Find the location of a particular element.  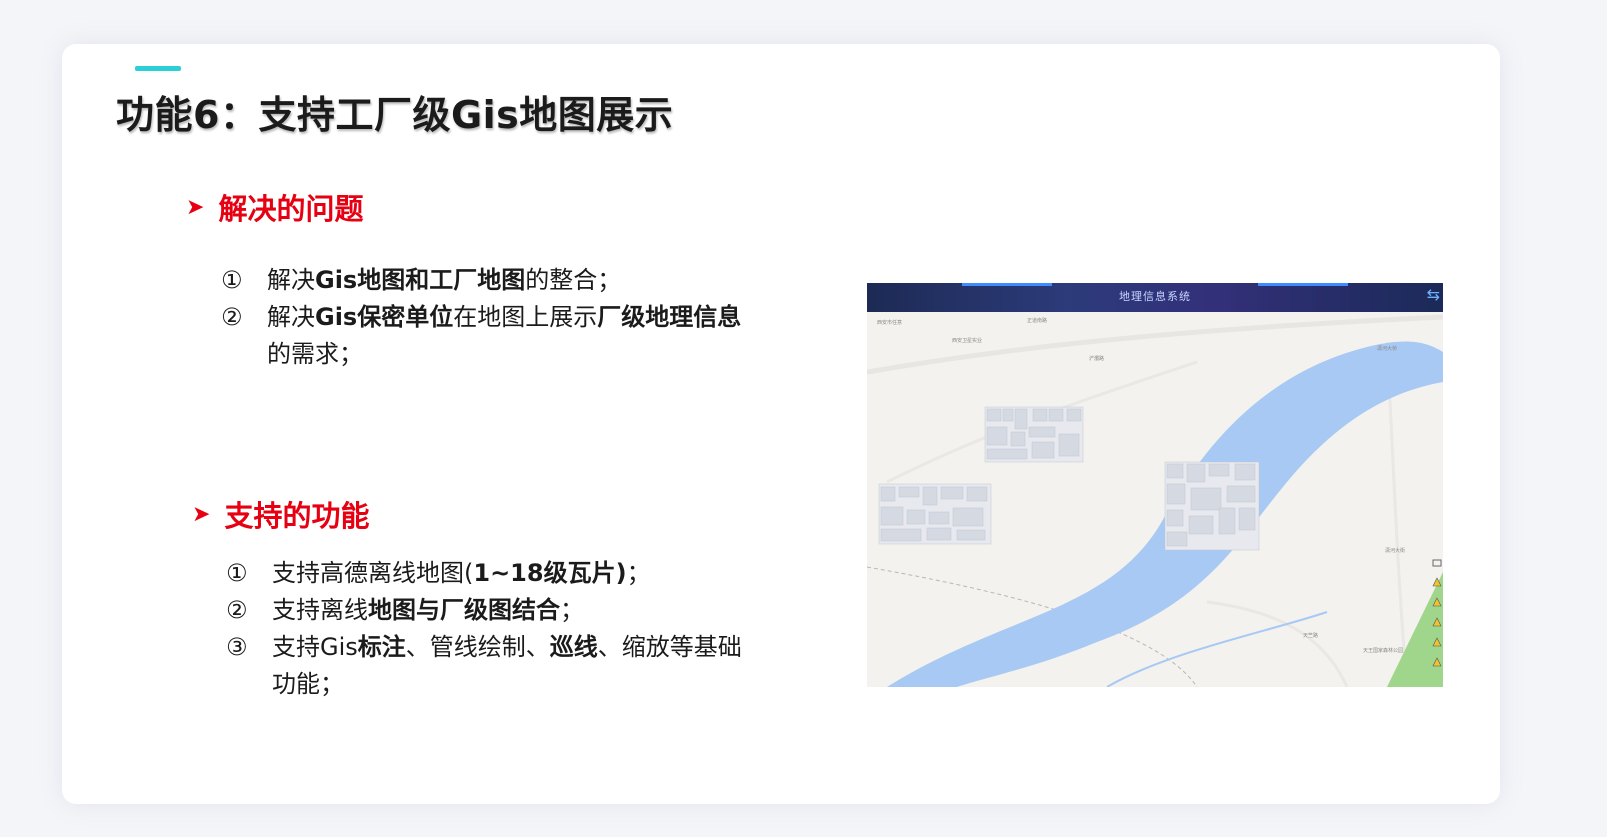

gis-header-title: 地理信息系统 is located at coordinates (1155, 296).